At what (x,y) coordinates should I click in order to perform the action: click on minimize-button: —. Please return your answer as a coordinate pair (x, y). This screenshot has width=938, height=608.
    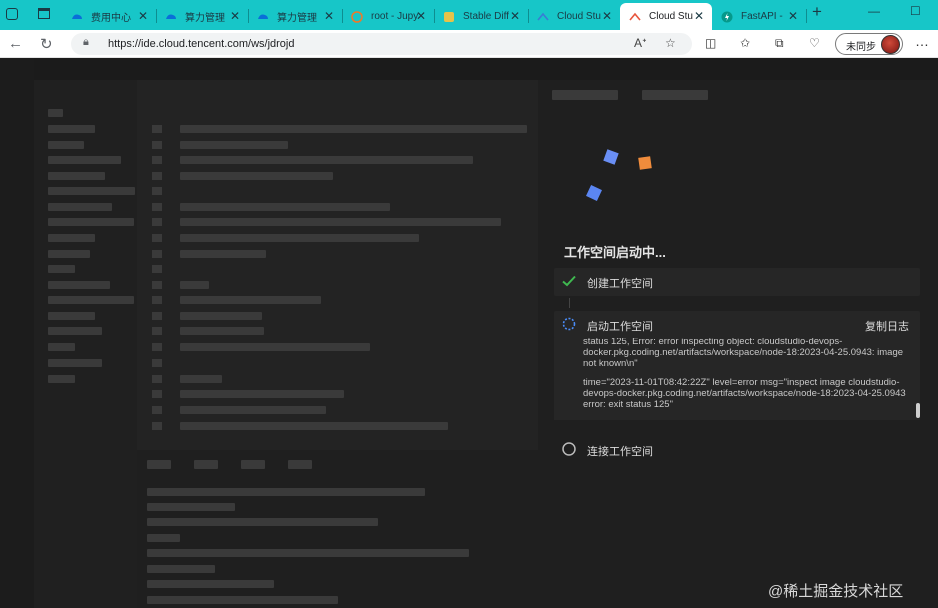
    Looking at the image, I should click on (874, 11).